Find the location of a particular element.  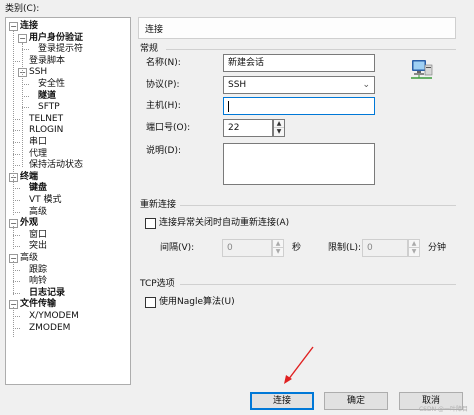

tree-item-label: 窗口 is located at coordinates (38, 234).